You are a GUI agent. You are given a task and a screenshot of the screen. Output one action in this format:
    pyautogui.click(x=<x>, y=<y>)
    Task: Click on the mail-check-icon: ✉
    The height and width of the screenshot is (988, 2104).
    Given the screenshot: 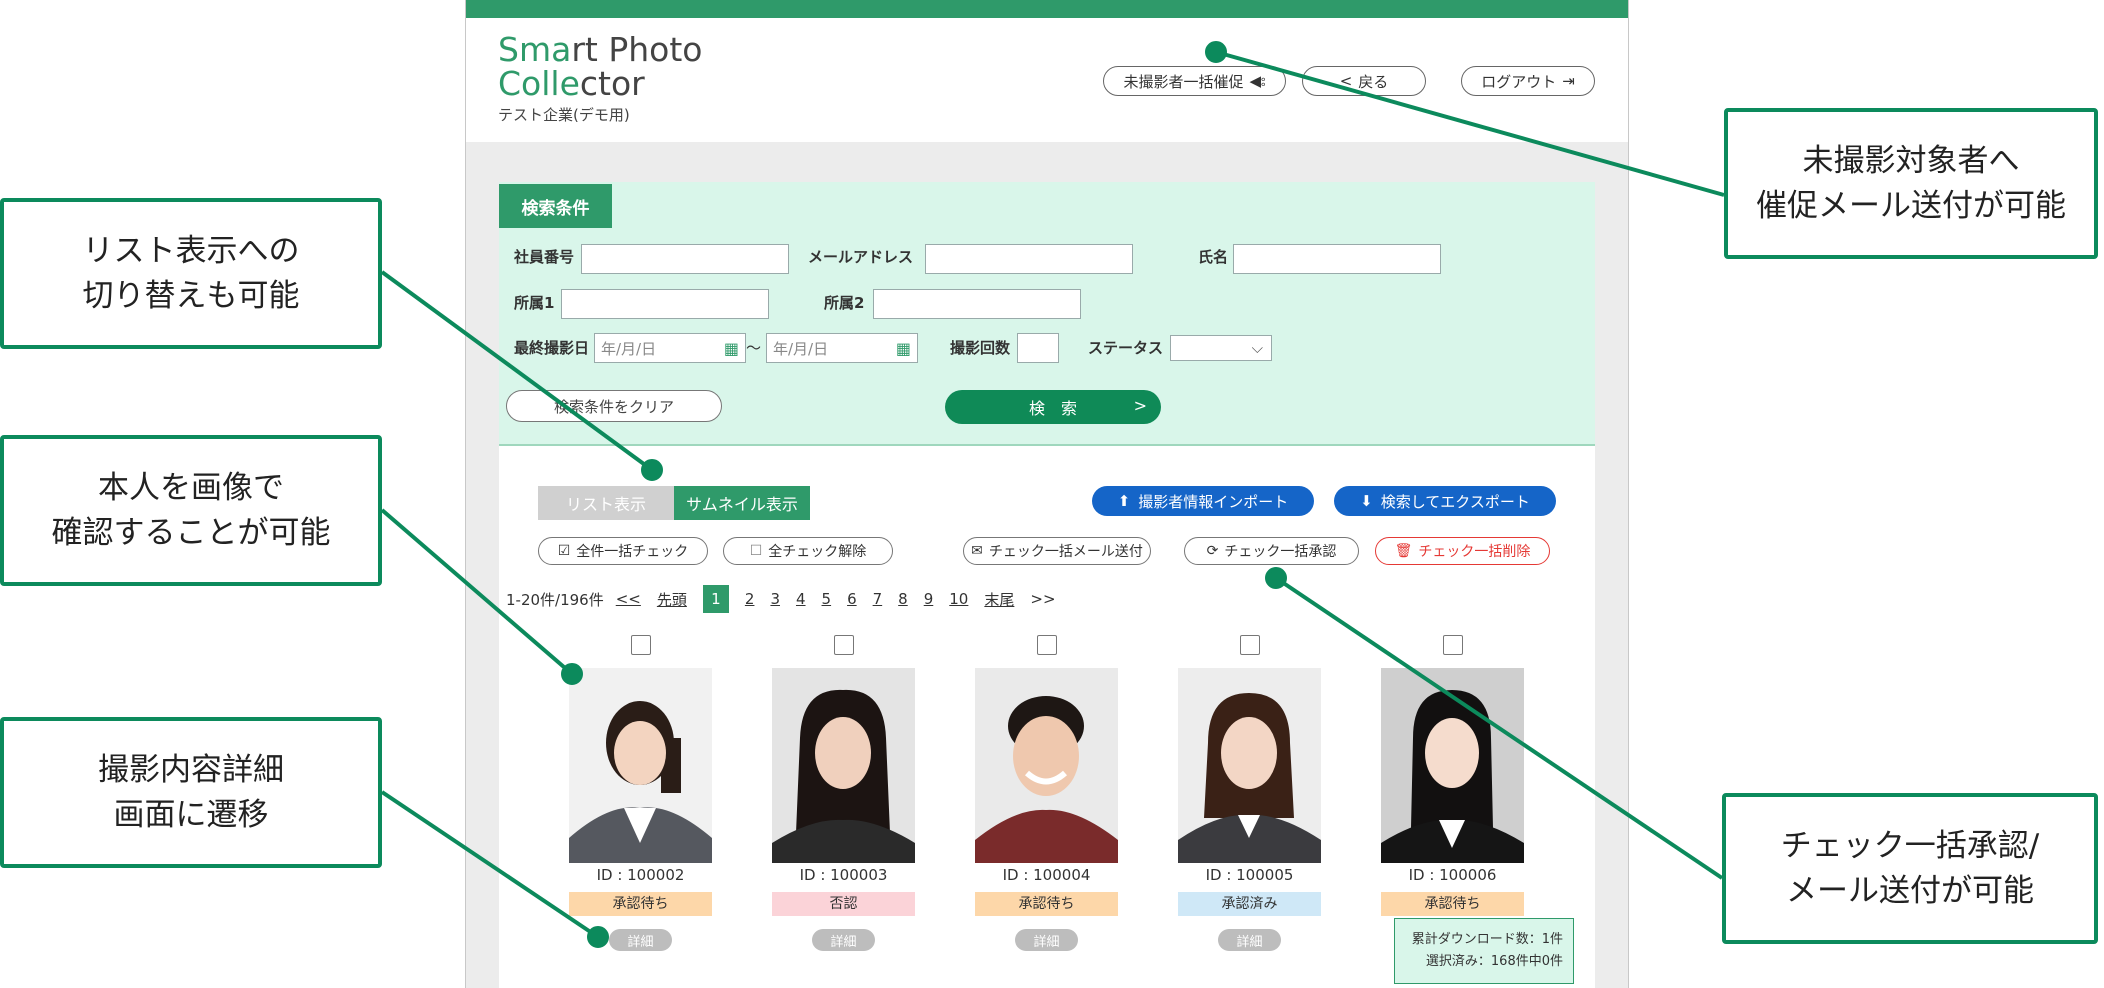 What is the action you would take?
    pyautogui.click(x=977, y=551)
    